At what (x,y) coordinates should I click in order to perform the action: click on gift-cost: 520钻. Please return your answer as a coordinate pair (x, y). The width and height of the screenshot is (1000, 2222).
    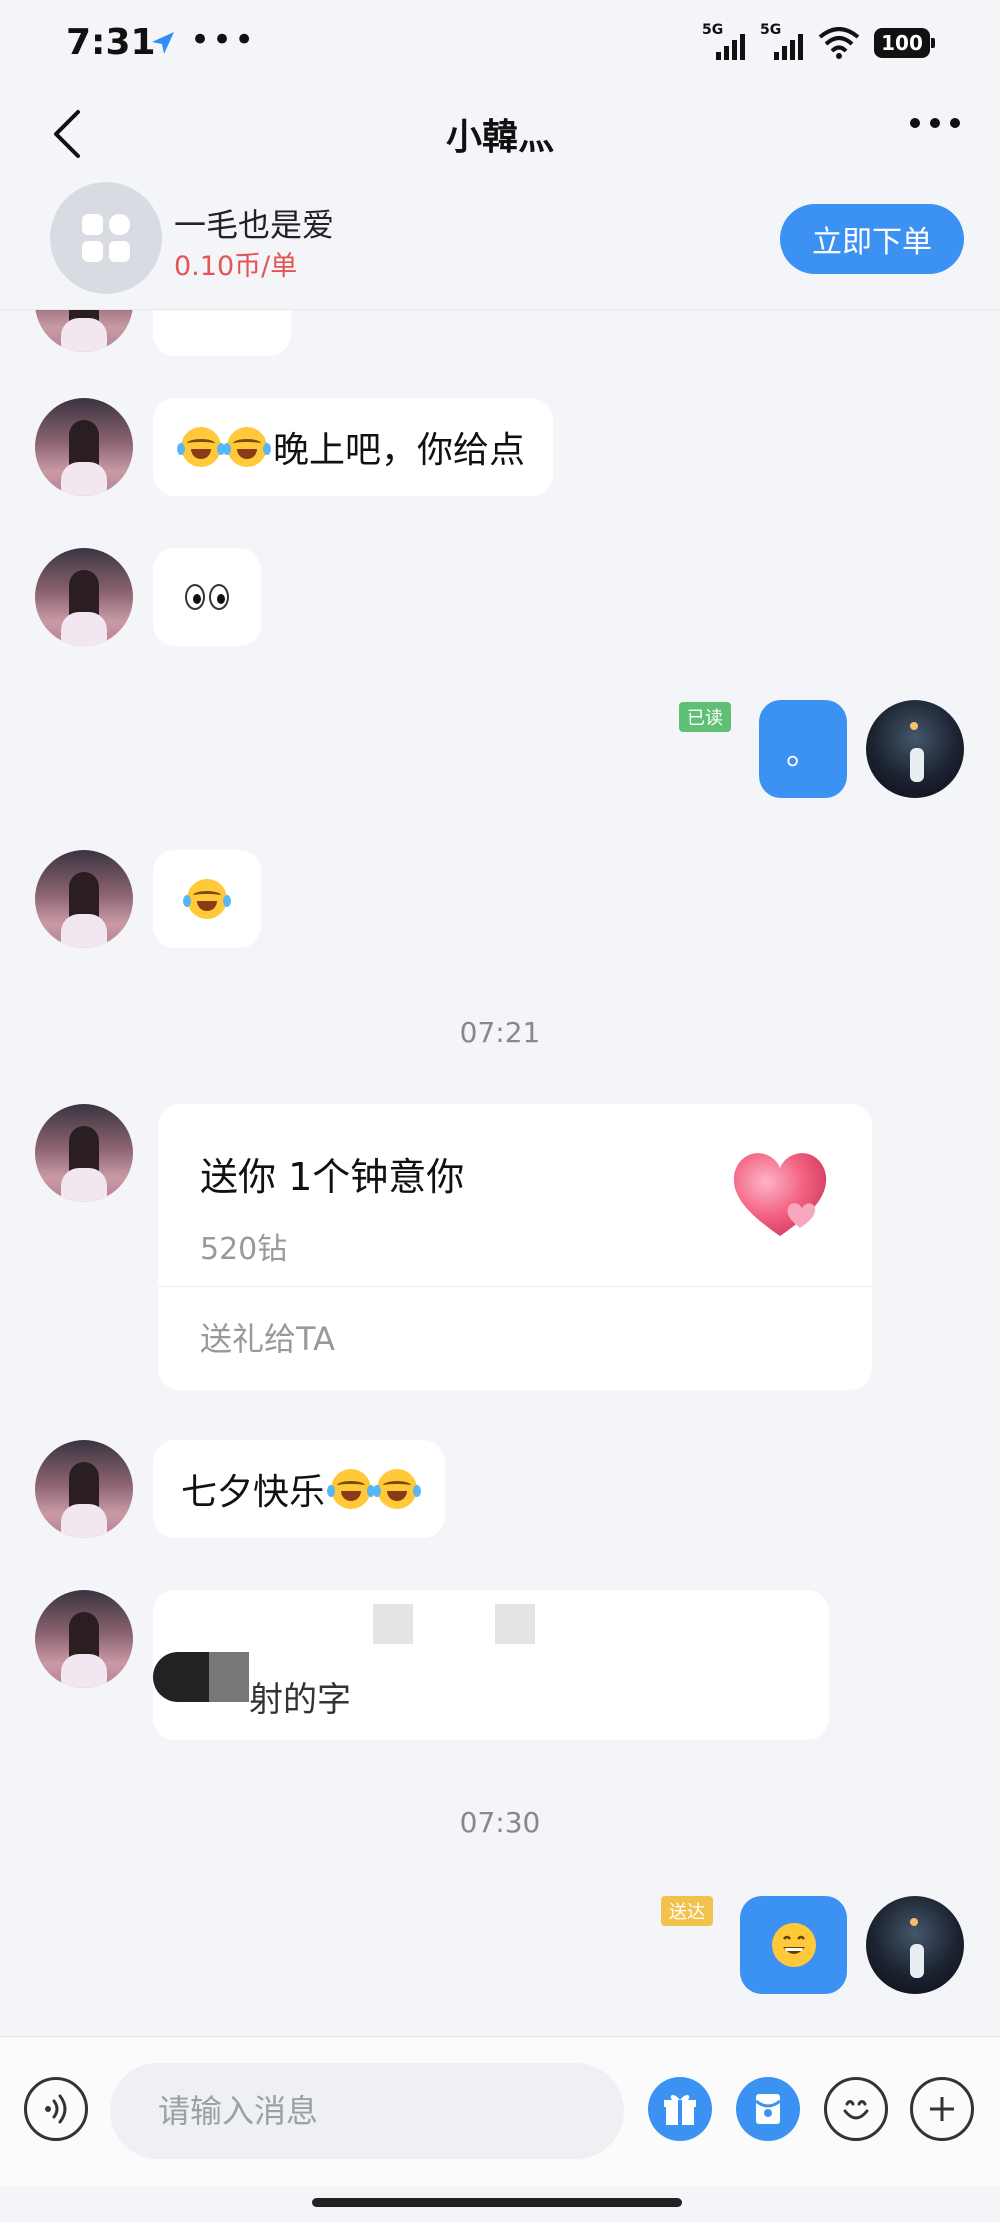
    Looking at the image, I should click on (244, 1249).